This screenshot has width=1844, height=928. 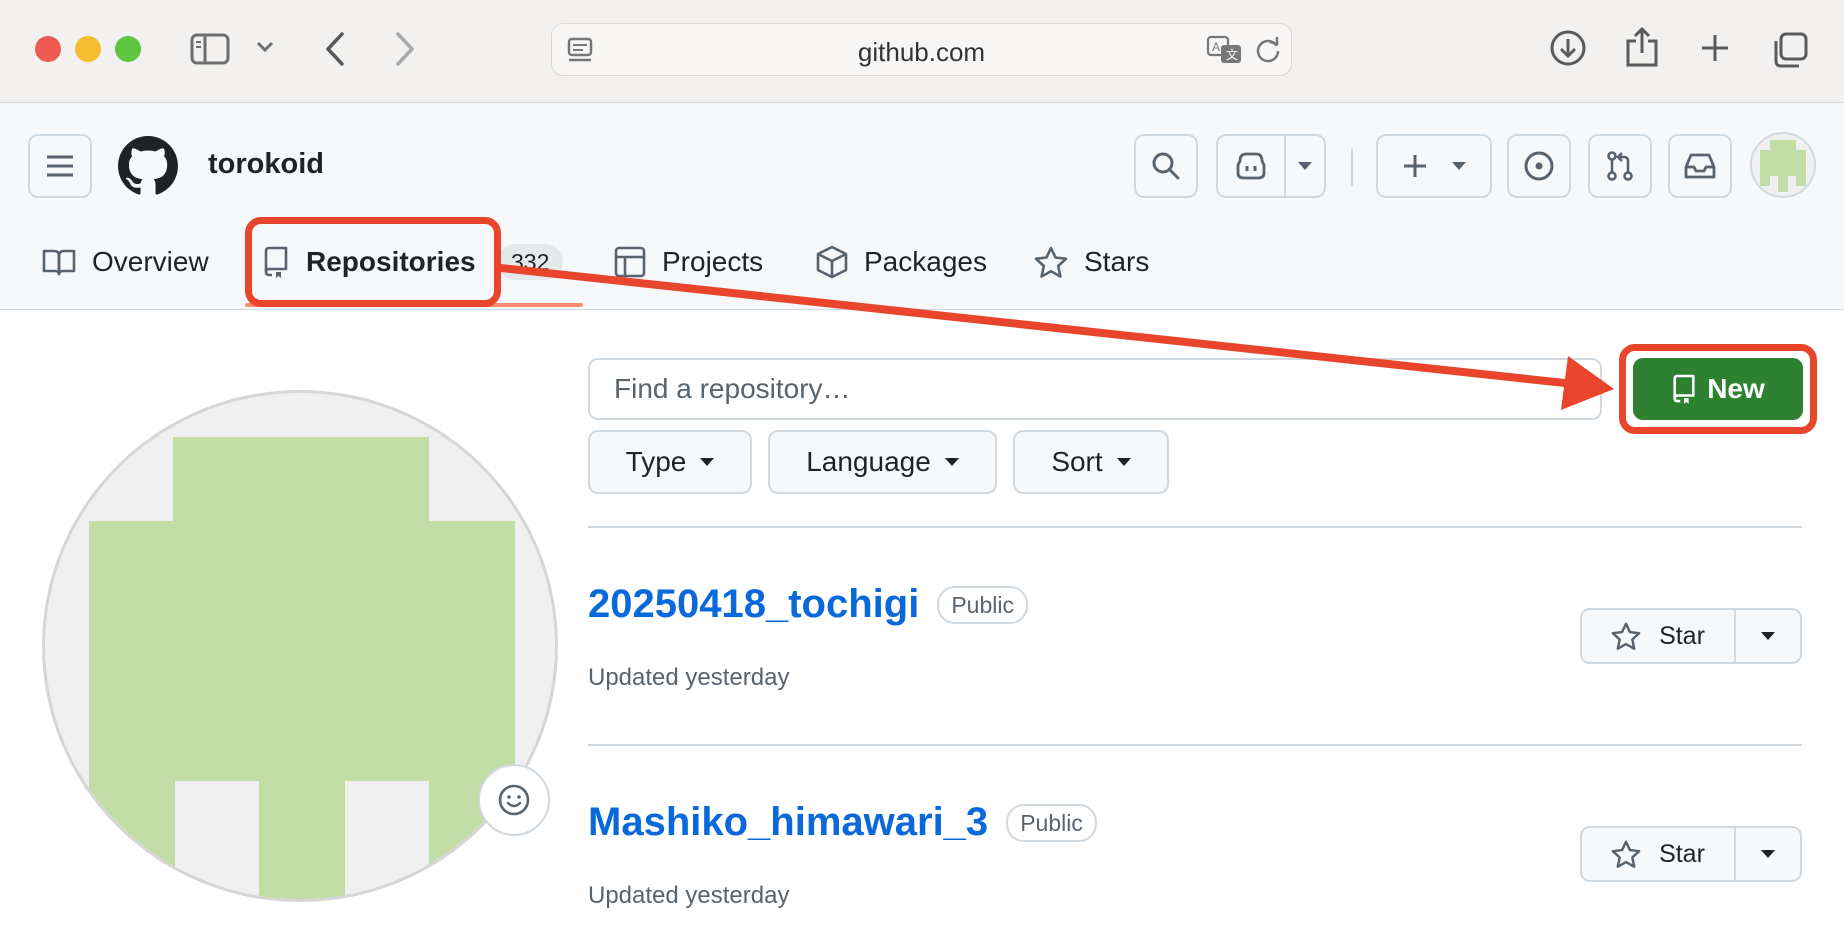 I want to click on annotation-arrow, so click(x=1055, y=337).